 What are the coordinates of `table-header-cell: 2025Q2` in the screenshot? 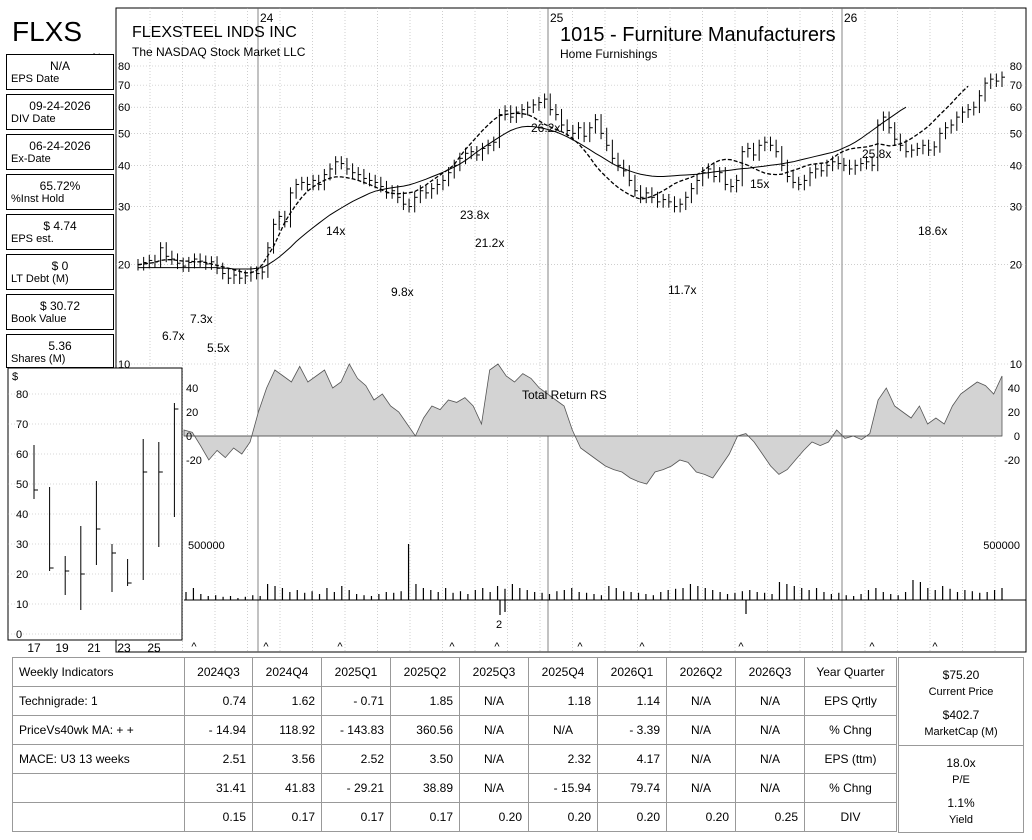 It's located at (425, 672).